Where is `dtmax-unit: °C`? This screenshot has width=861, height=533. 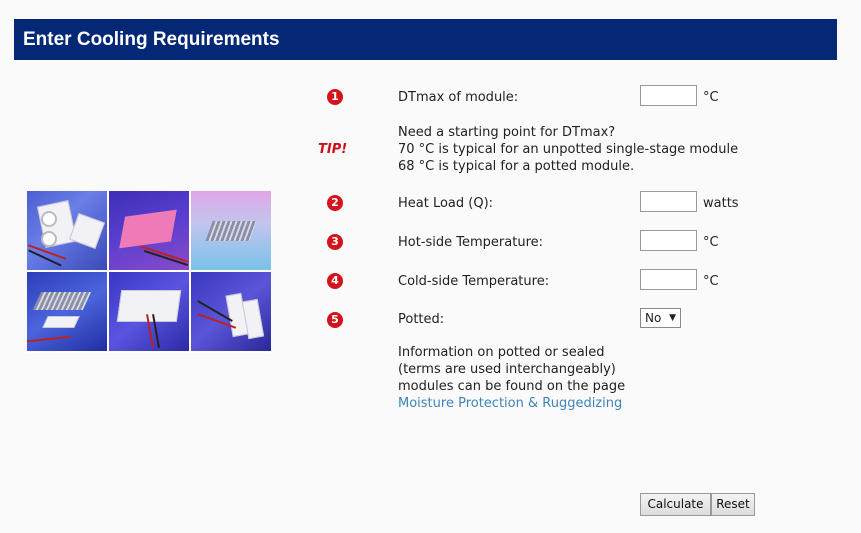
dtmax-unit: °C is located at coordinates (711, 97).